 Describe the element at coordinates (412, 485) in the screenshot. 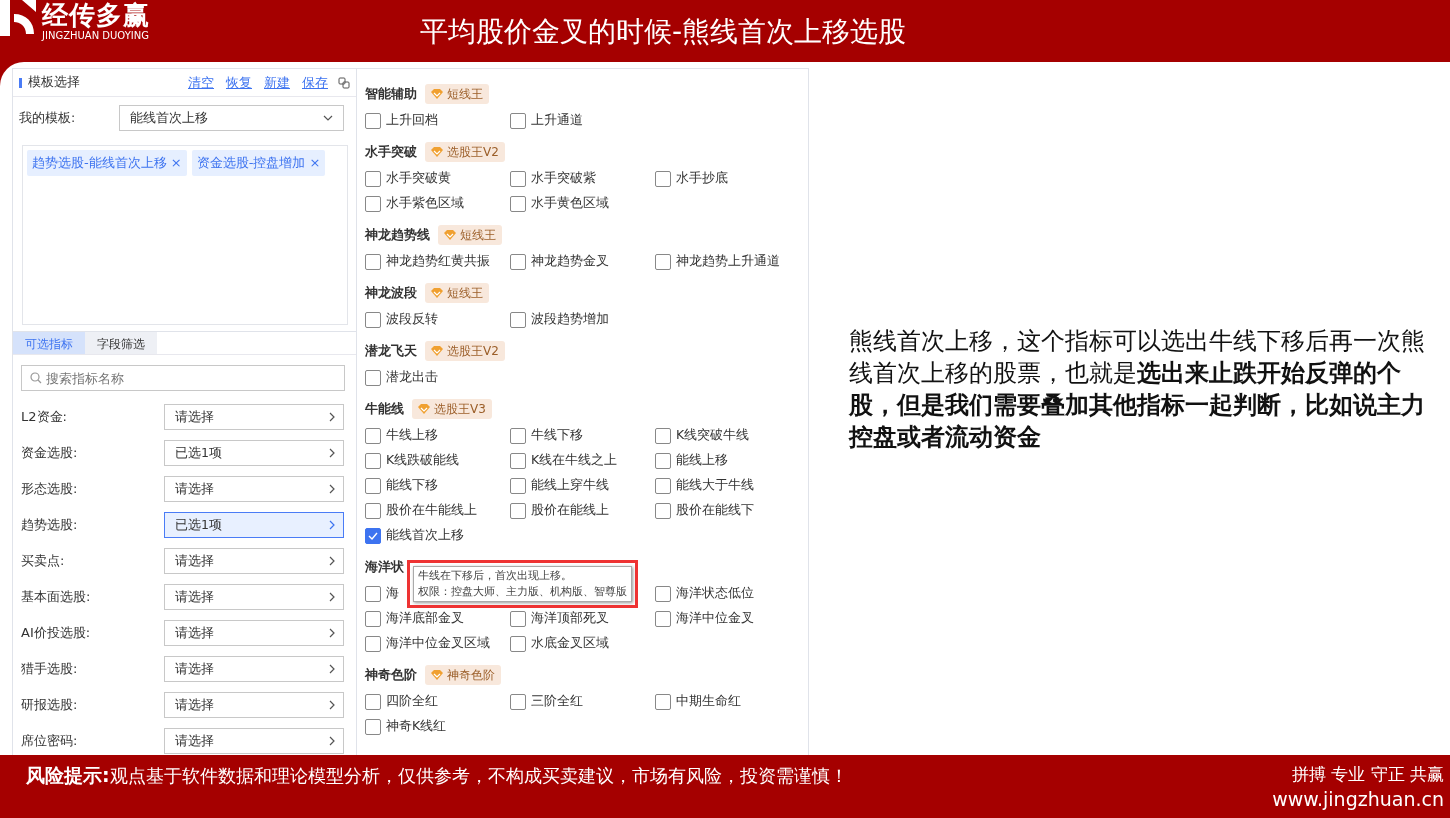

I see `checkbox-label: 能线下移` at that location.